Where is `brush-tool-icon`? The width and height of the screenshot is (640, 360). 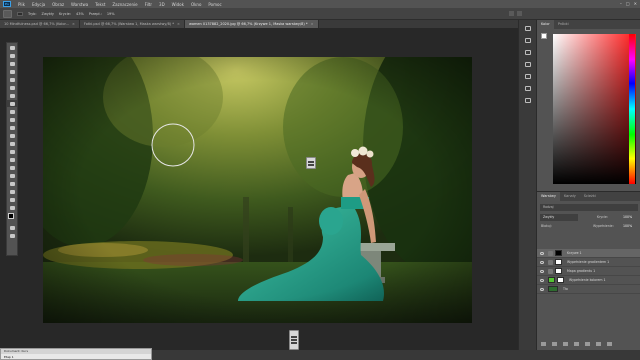 brush-tool-icon is located at coordinates (12, 103).